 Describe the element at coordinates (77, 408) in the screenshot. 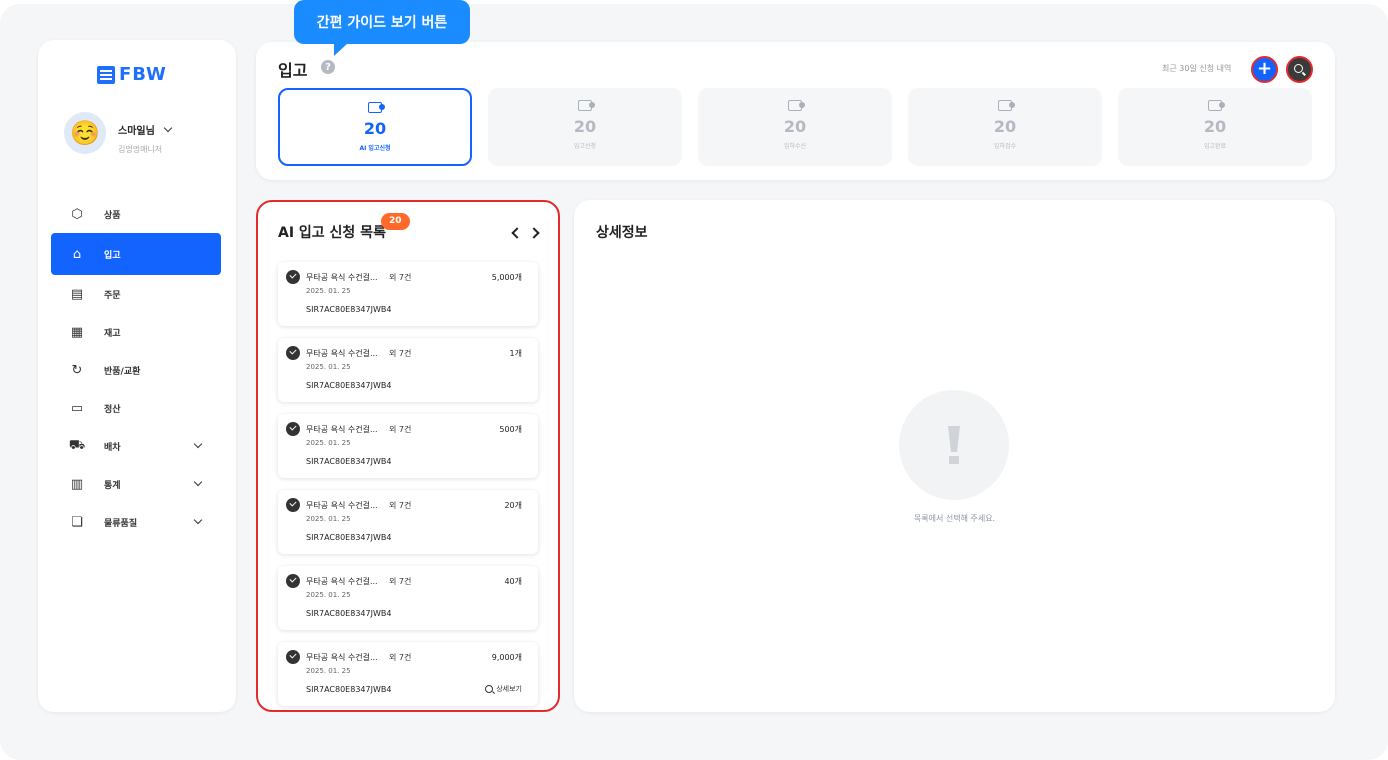

I see `card-icon: ▭` at that location.